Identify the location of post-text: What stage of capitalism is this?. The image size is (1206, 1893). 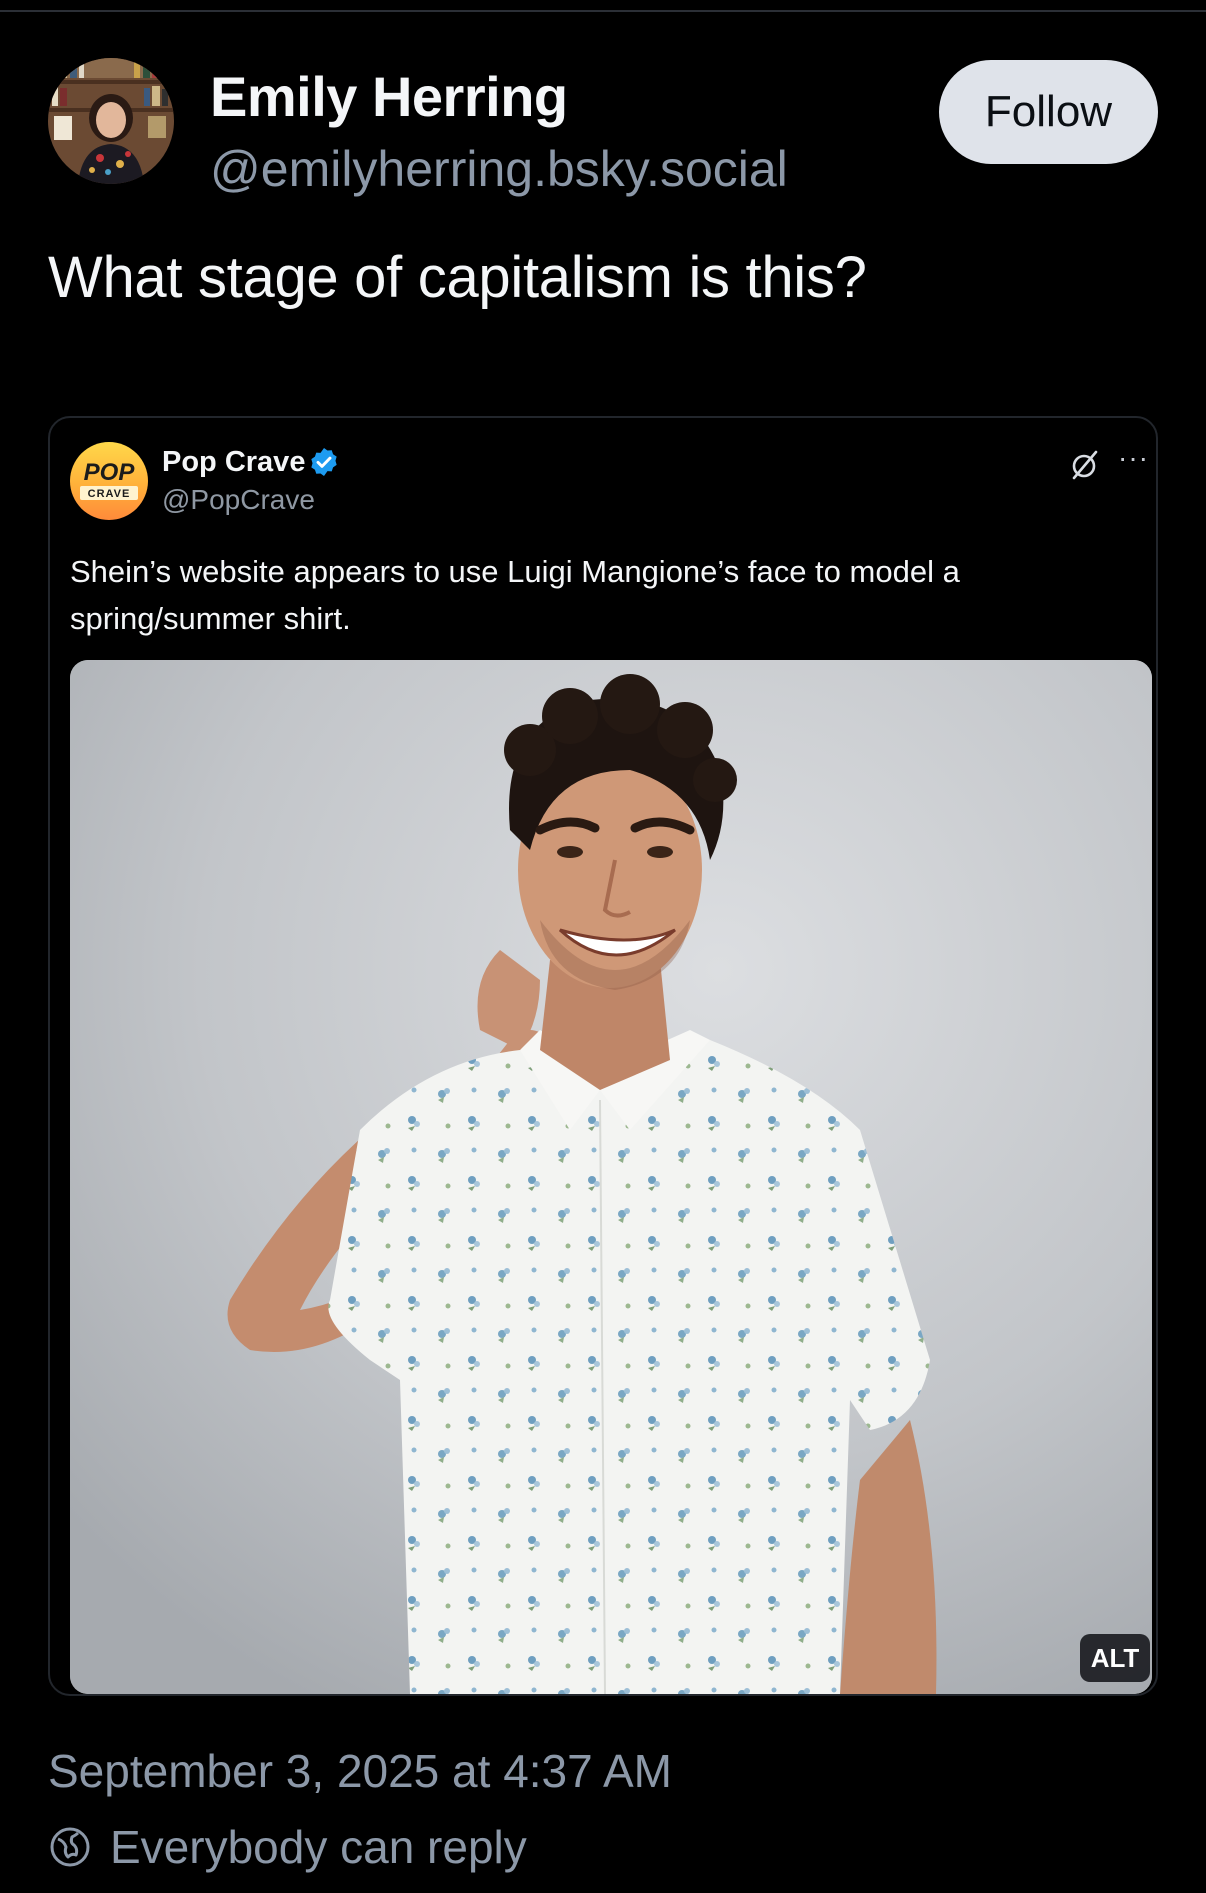
(457, 277).